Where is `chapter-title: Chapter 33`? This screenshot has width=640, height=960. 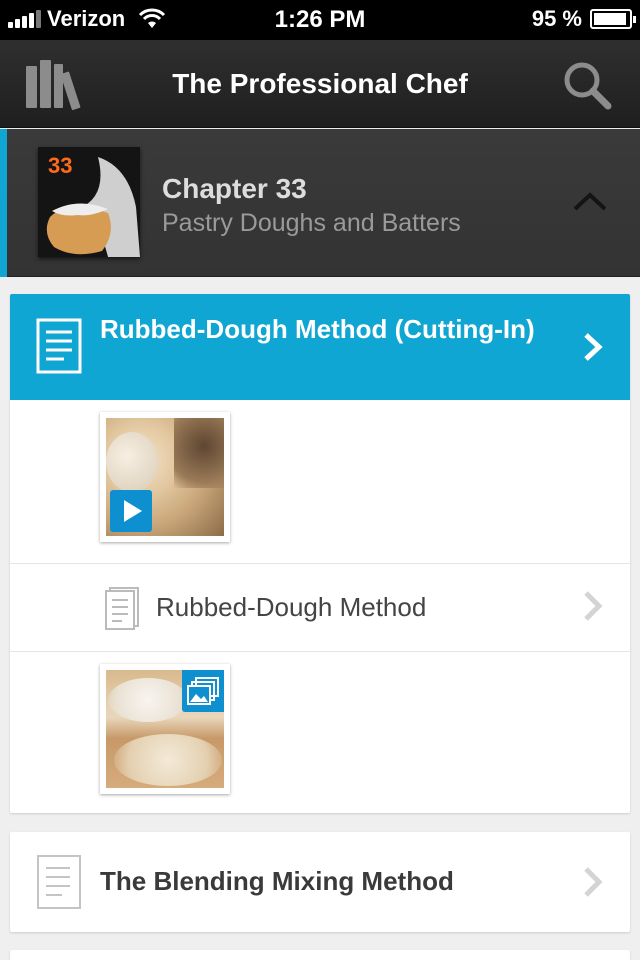
chapter-title: Chapter 33 is located at coordinates (234, 188).